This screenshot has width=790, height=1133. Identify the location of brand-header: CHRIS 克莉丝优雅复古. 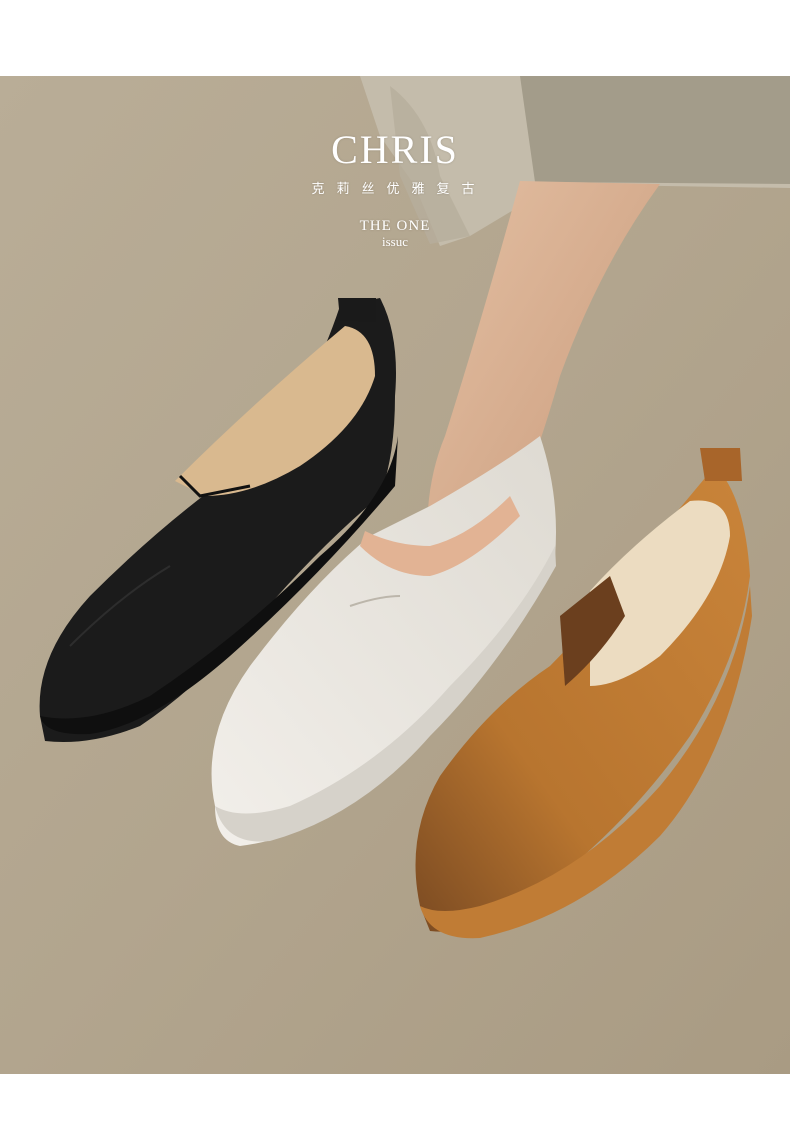
(395, 162).